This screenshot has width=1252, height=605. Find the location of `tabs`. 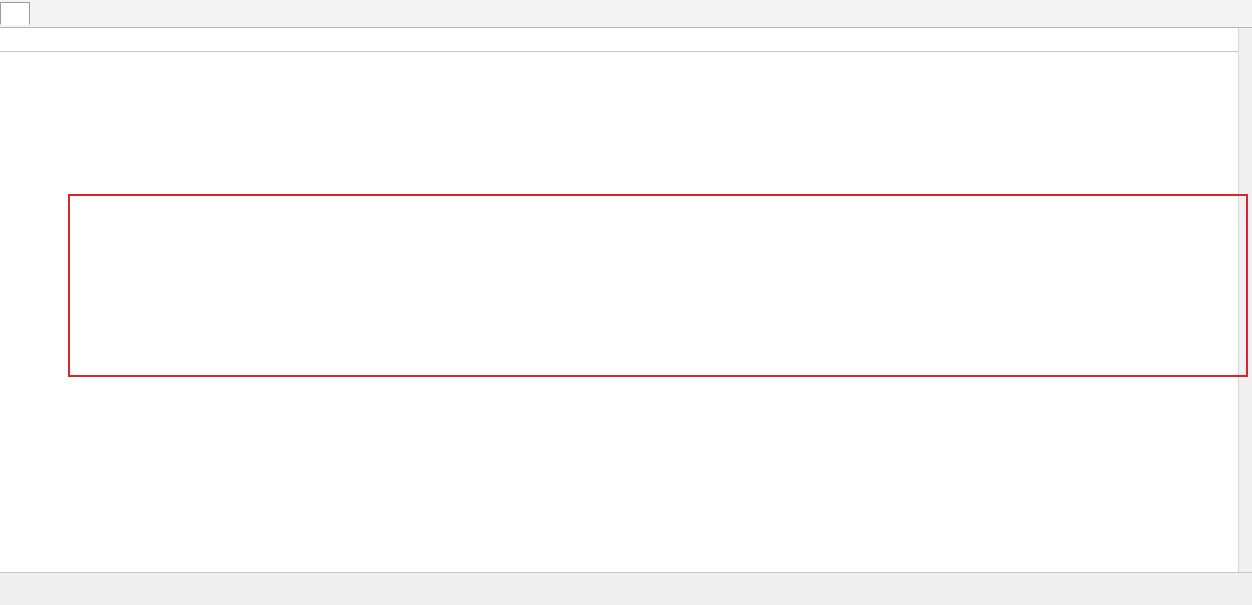

tabs is located at coordinates (596, 15).